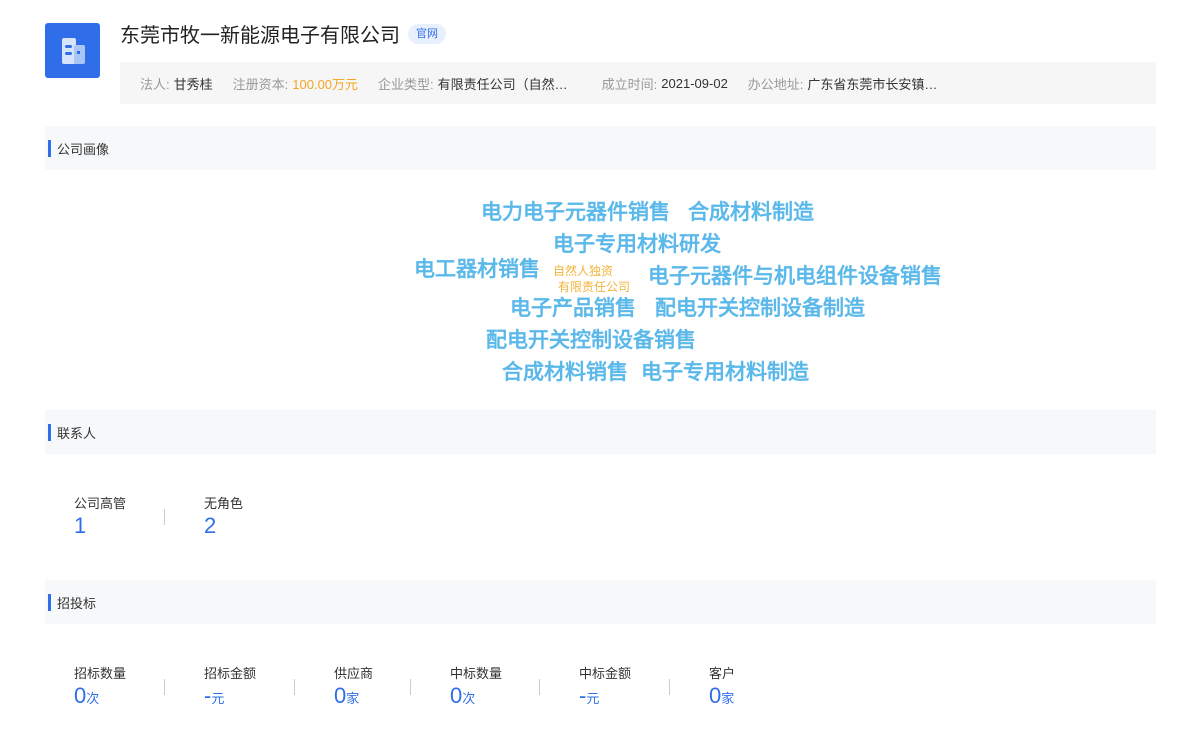 The height and width of the screenshot is (752, 1200). Describe the element at coordinates (193, 83) in the screenshot. I see `legal-person-value: 甘秀桂` at that location.